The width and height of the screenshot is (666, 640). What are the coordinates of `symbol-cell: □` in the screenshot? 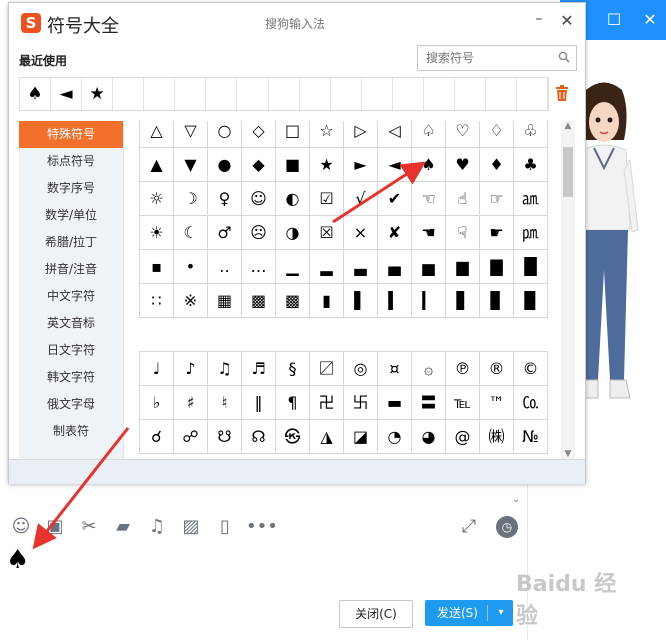 It's located at (293, 134).